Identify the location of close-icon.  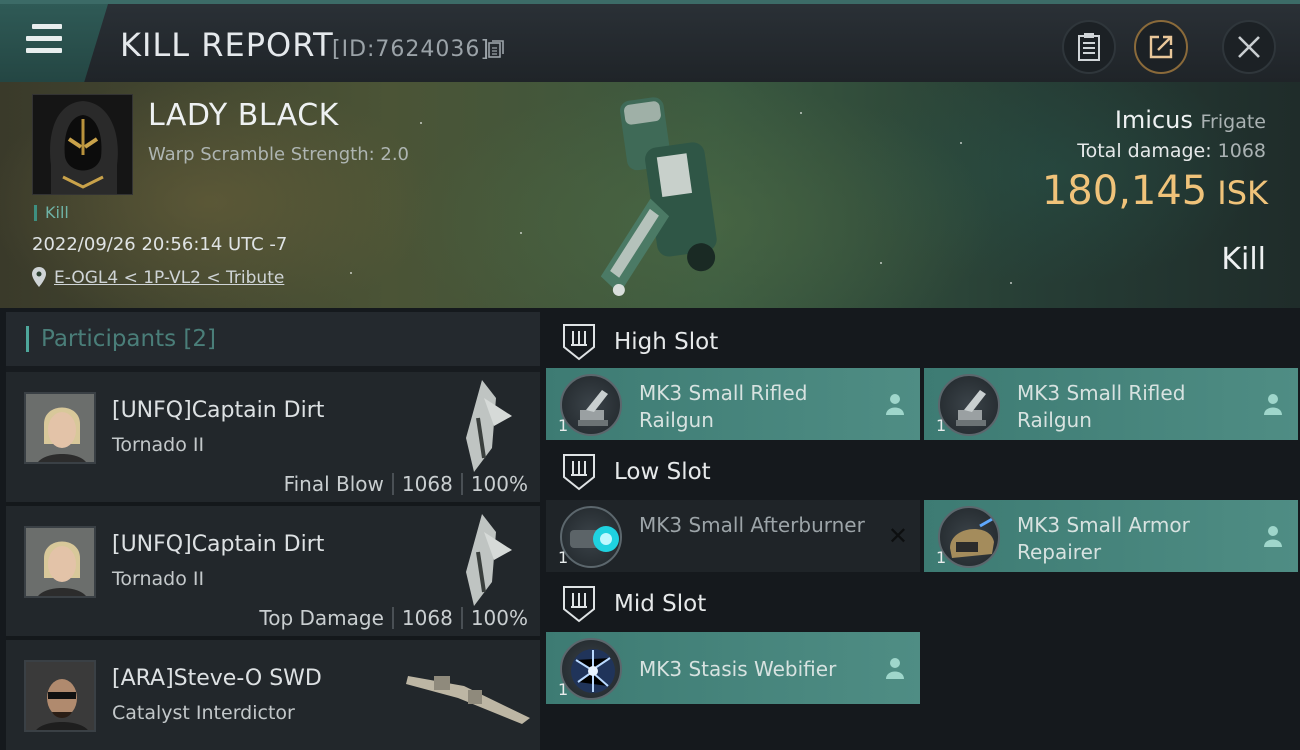
(1249, 47).